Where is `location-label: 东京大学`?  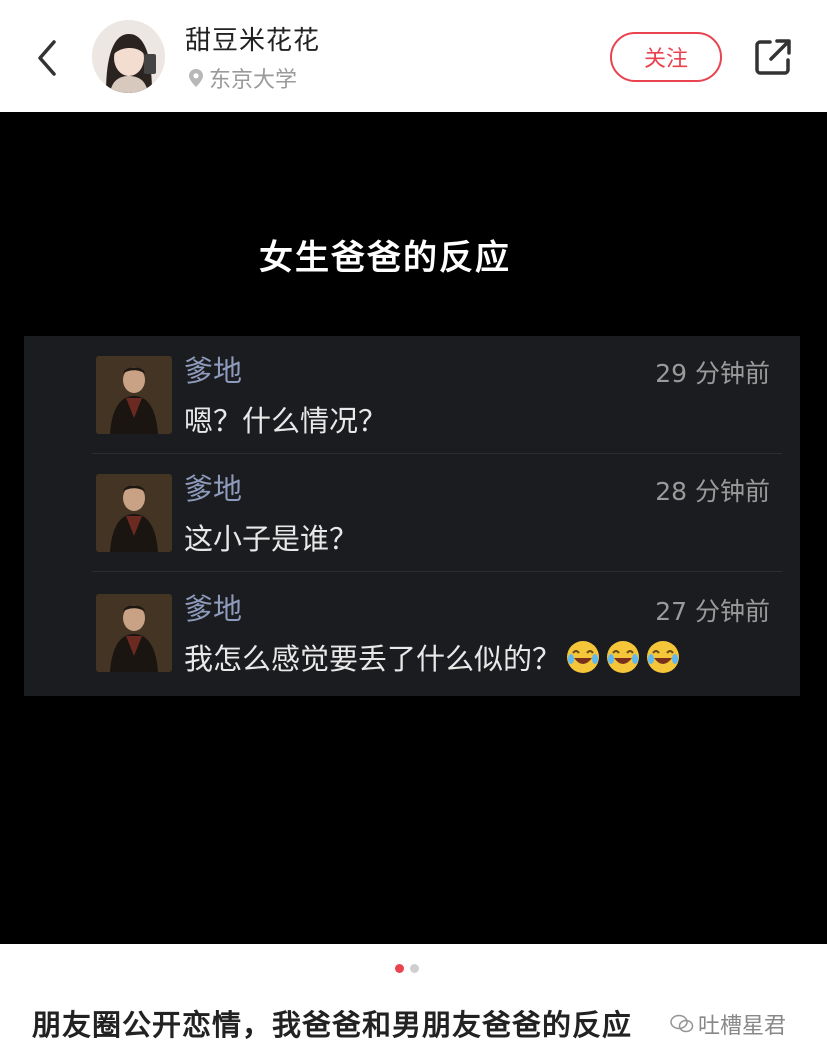 location-label: 东京大学 is located at coordinates (253, 80).